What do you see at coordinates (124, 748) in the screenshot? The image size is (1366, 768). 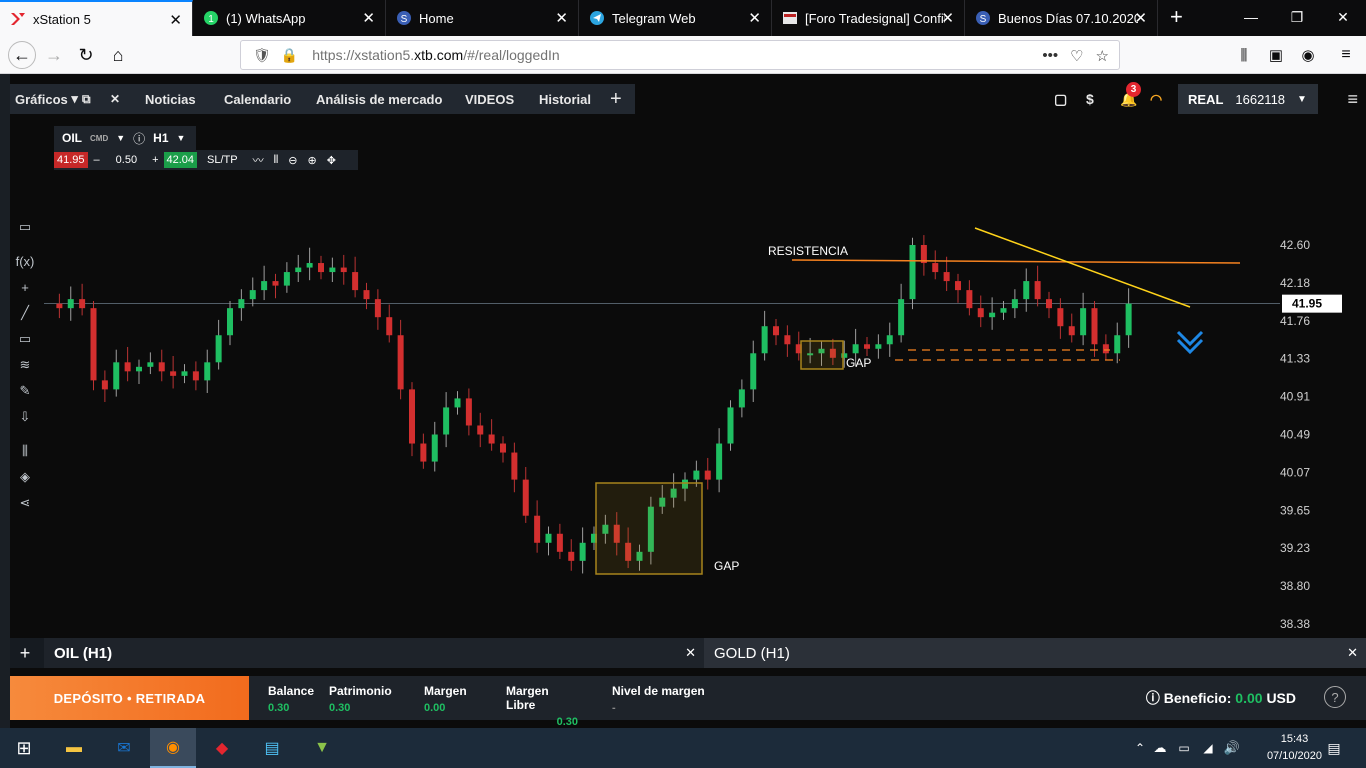 I see `outlook-icon: ✉` at bounding box center [124, 748].